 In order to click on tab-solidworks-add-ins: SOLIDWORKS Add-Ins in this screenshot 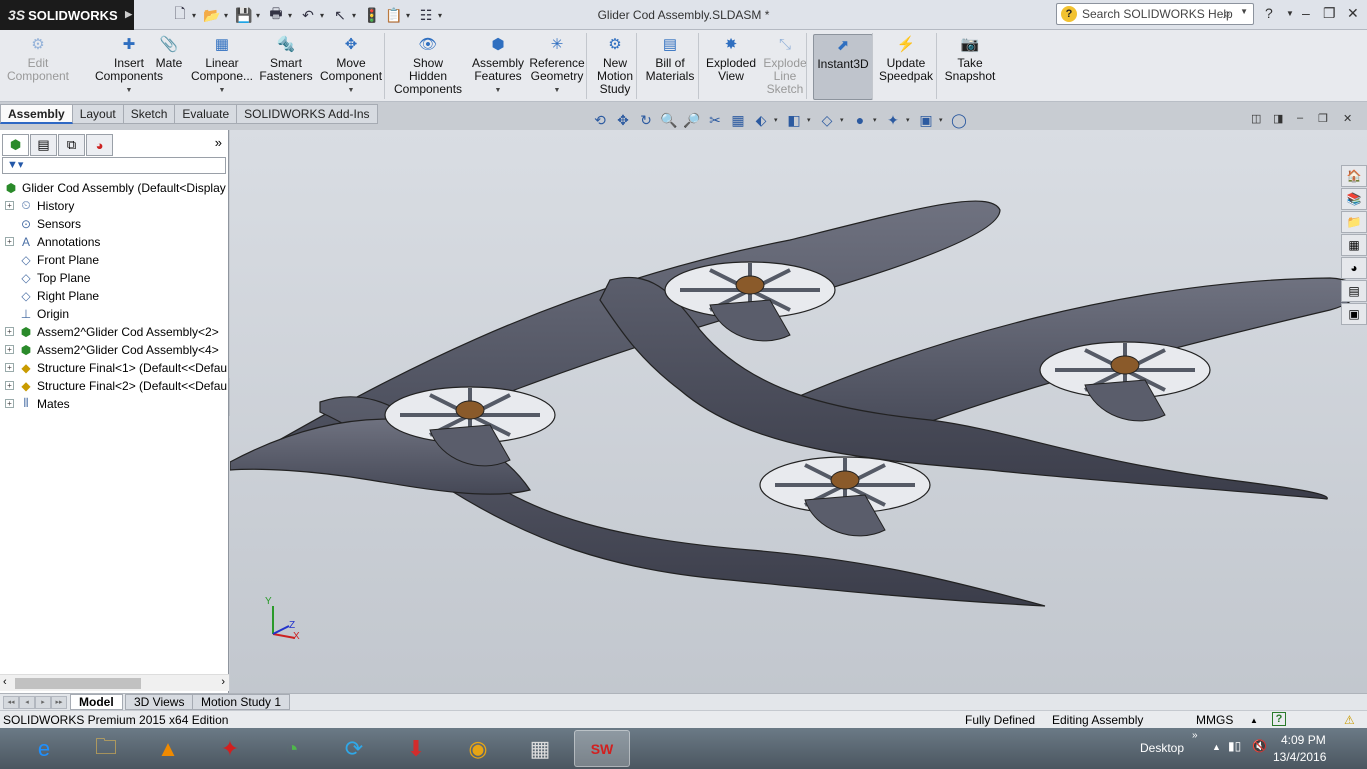, I will do `click(307, 114)`.